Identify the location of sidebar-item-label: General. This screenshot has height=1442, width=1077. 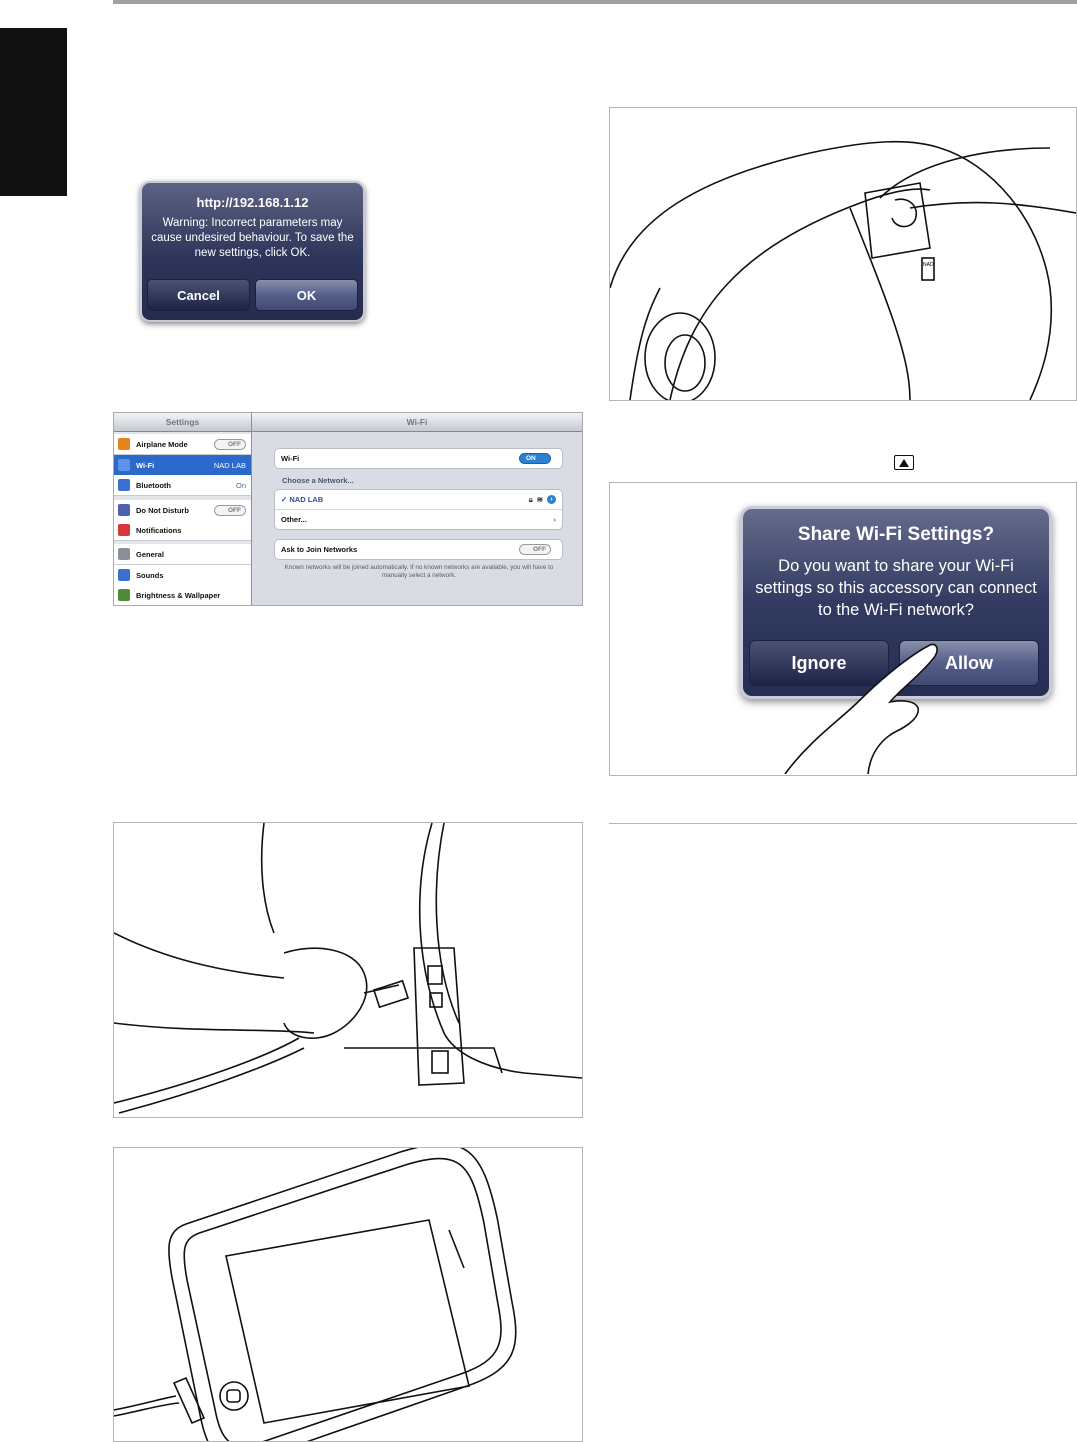
(150, 554).